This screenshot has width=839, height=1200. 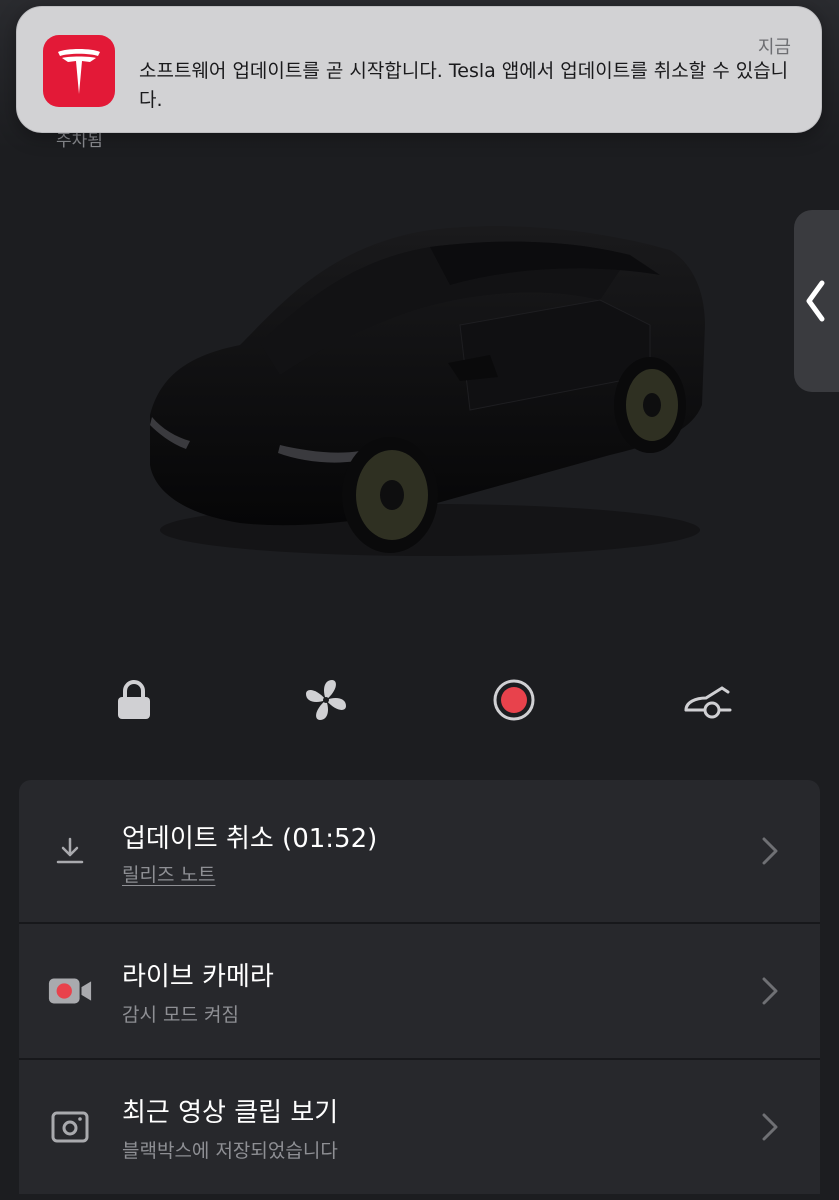 I want to click on lock-button, so click(x=134, y=700).